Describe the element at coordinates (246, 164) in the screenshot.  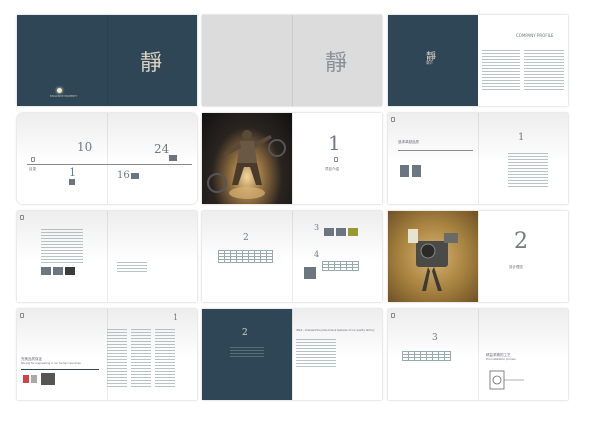
I see `sculpture-figure-illustration` at that location.